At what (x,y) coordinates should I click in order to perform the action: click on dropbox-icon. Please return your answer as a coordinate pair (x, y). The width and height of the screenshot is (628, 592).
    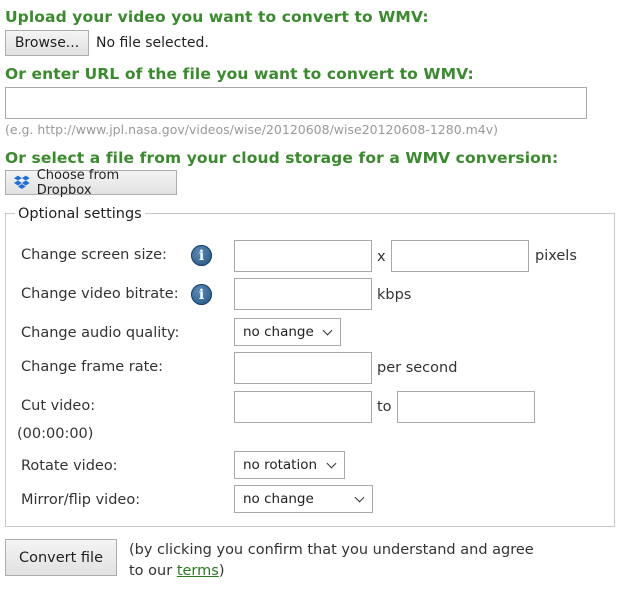
    Looking at the image, I should click on (21, 182).